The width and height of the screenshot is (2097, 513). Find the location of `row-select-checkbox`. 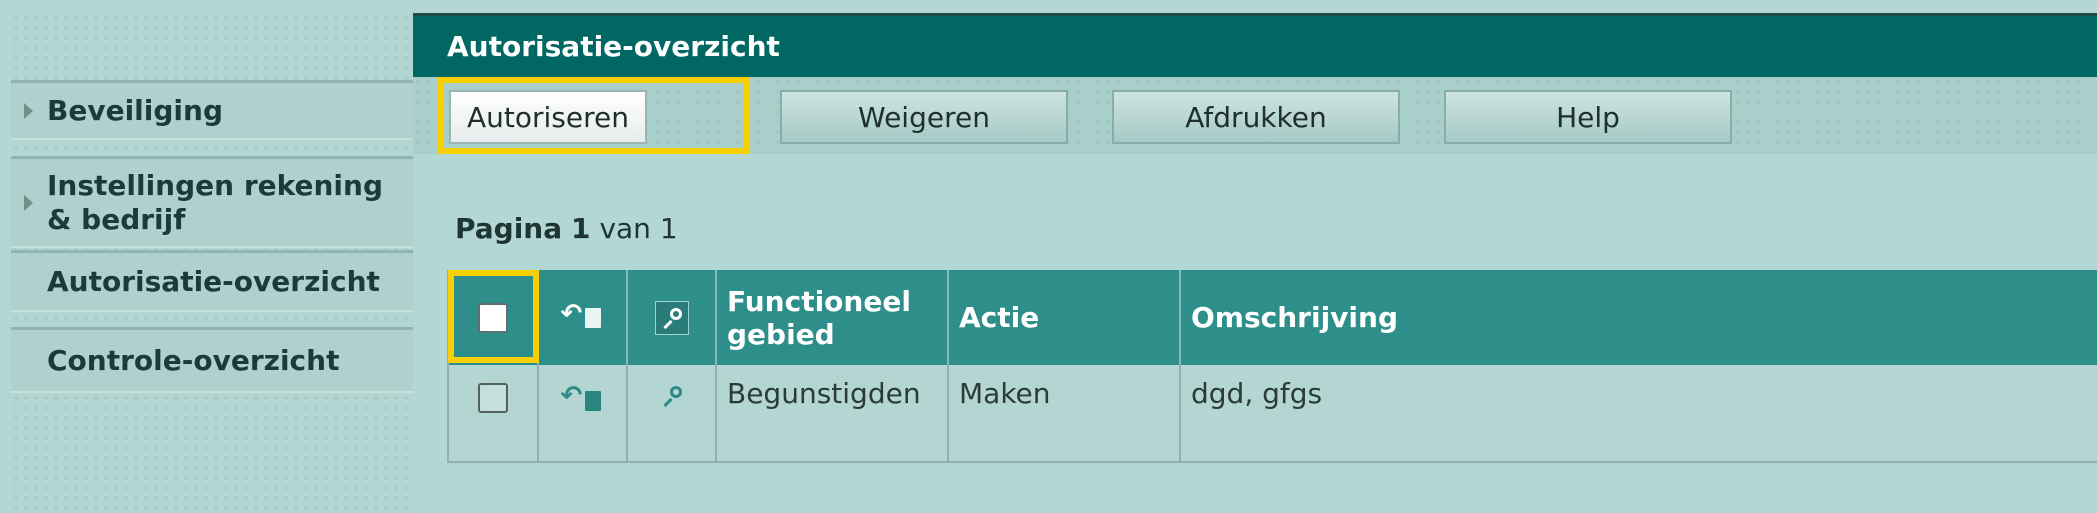

row-select-checkbox is located at coordinates (493, 398).